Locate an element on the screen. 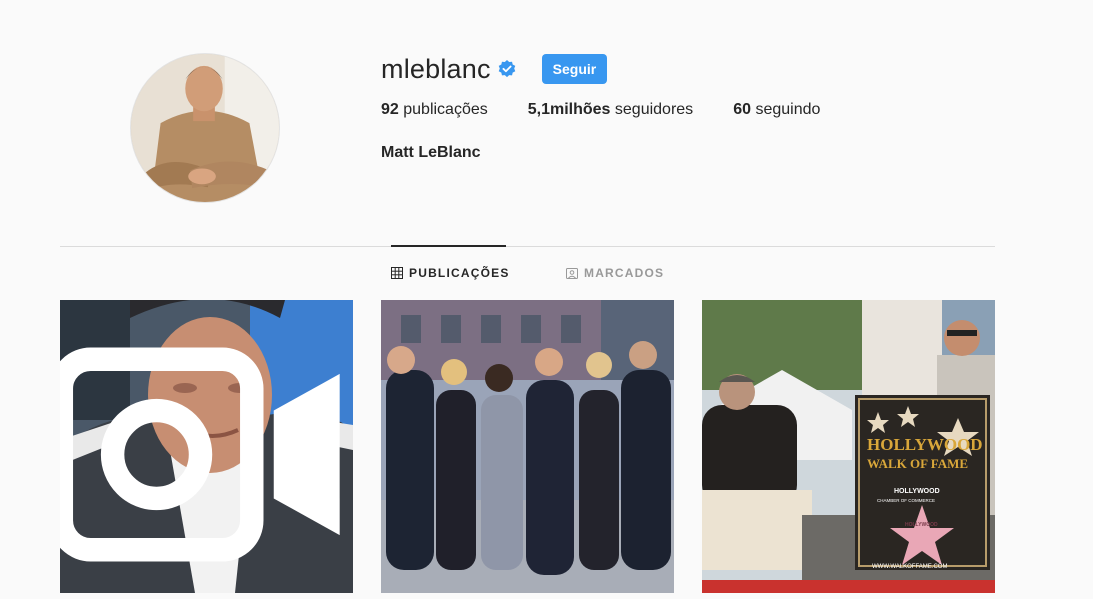 The height and width of the screenshot is (599, 1093). profile-username: mleblanc is located at coordinates (436, 68).